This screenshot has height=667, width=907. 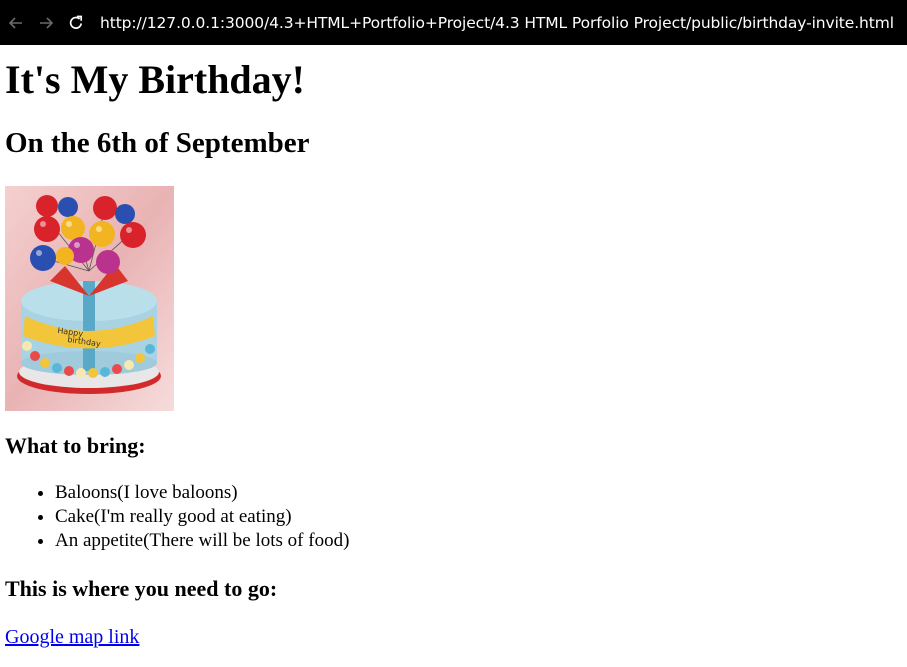 I want to click on map-link-paragraph: Google map link, so click(x=456, y=637).